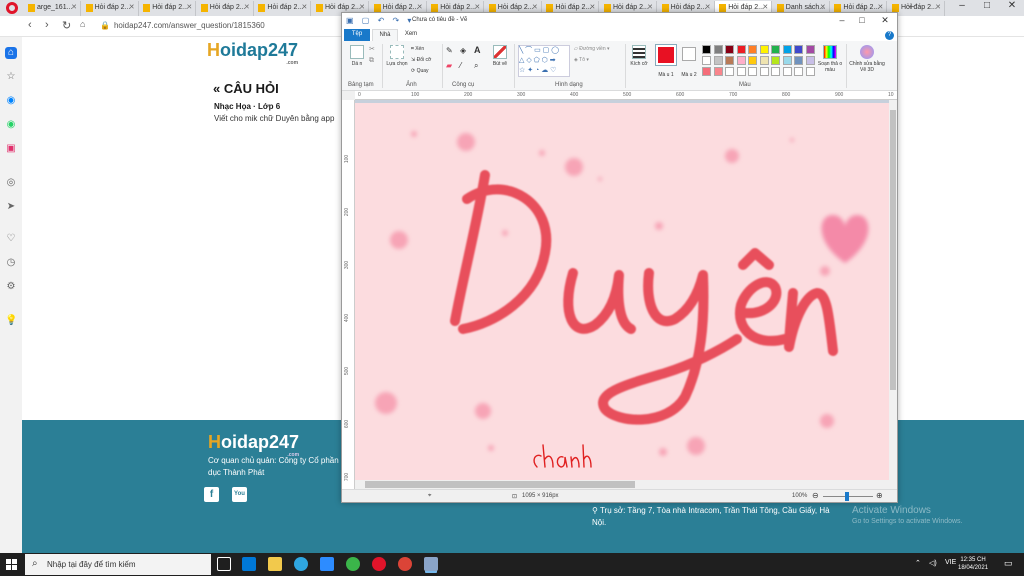 This screenshot has height=576, width=1024. What do you see at coordinates (118, 564) in the screenshot?
I see `taskbar-search: ⌕ Nhập tại đây để tìm kiếm` at bounding box center [118, 564].